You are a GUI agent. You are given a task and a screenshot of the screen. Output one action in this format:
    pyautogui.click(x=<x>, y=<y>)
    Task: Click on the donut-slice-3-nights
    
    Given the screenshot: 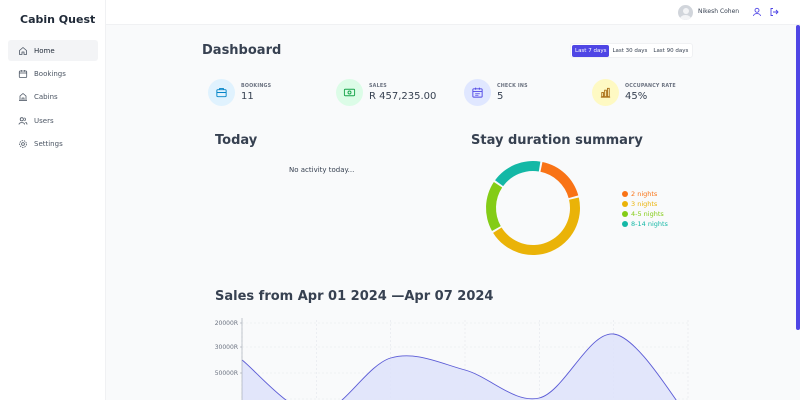 What is the action you would take?
    pyautogui.click(x=536, y=226)
    